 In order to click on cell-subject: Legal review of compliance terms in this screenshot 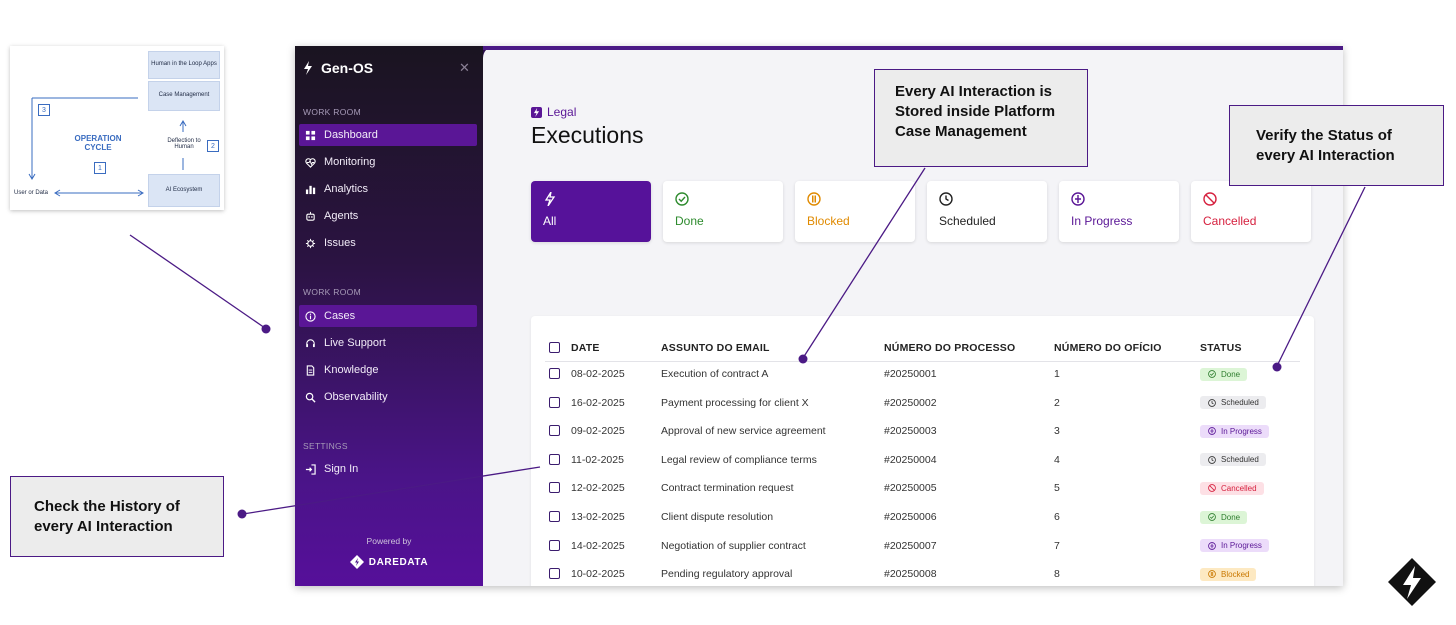, I will do `click(739, 459)`.